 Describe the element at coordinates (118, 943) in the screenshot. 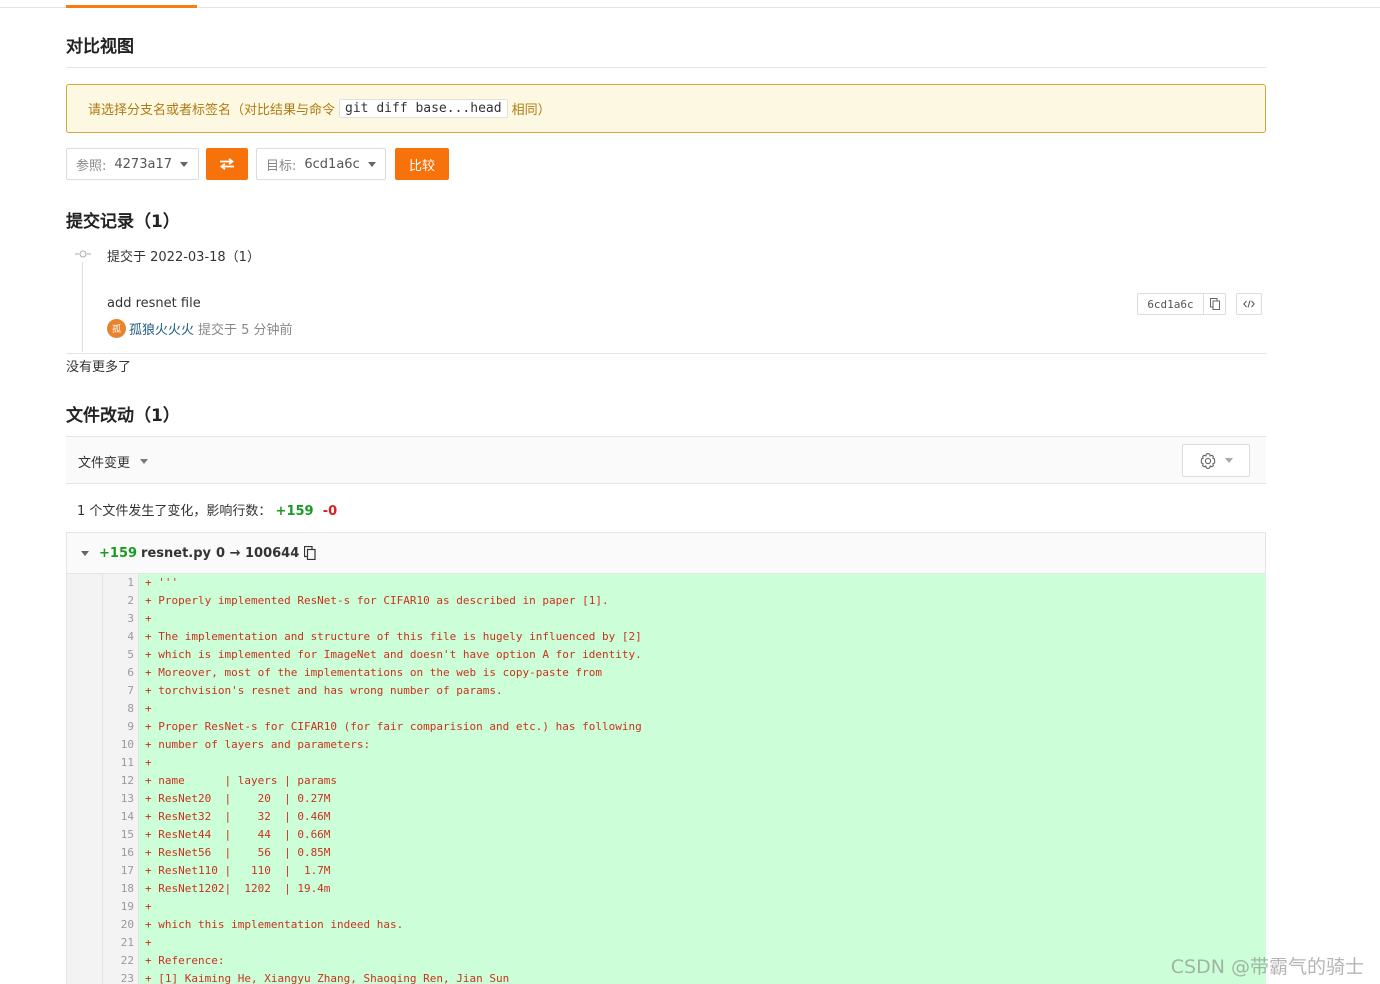

I see `line-number: 21` at that location.